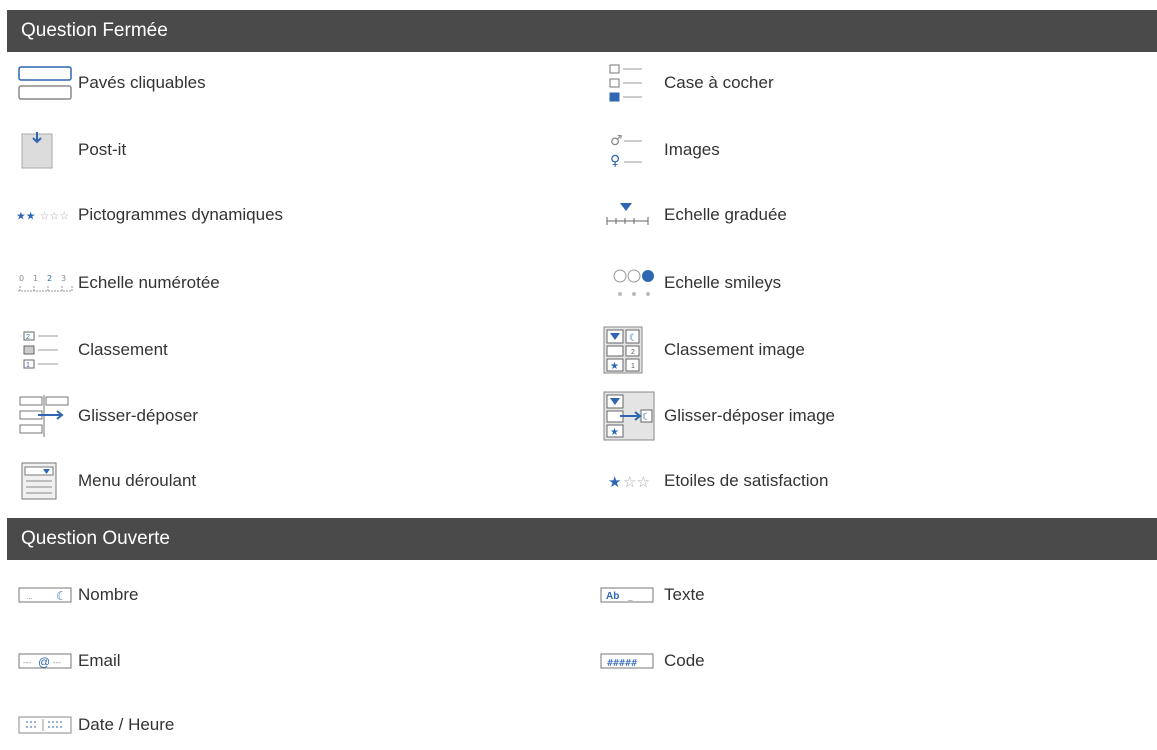 The image size is (1157, 750). What do you see at coordinates (181, 214) in the screenshot?
I see `item-label: Pictogrammes dynamiques` at bounding box center [181, 214].